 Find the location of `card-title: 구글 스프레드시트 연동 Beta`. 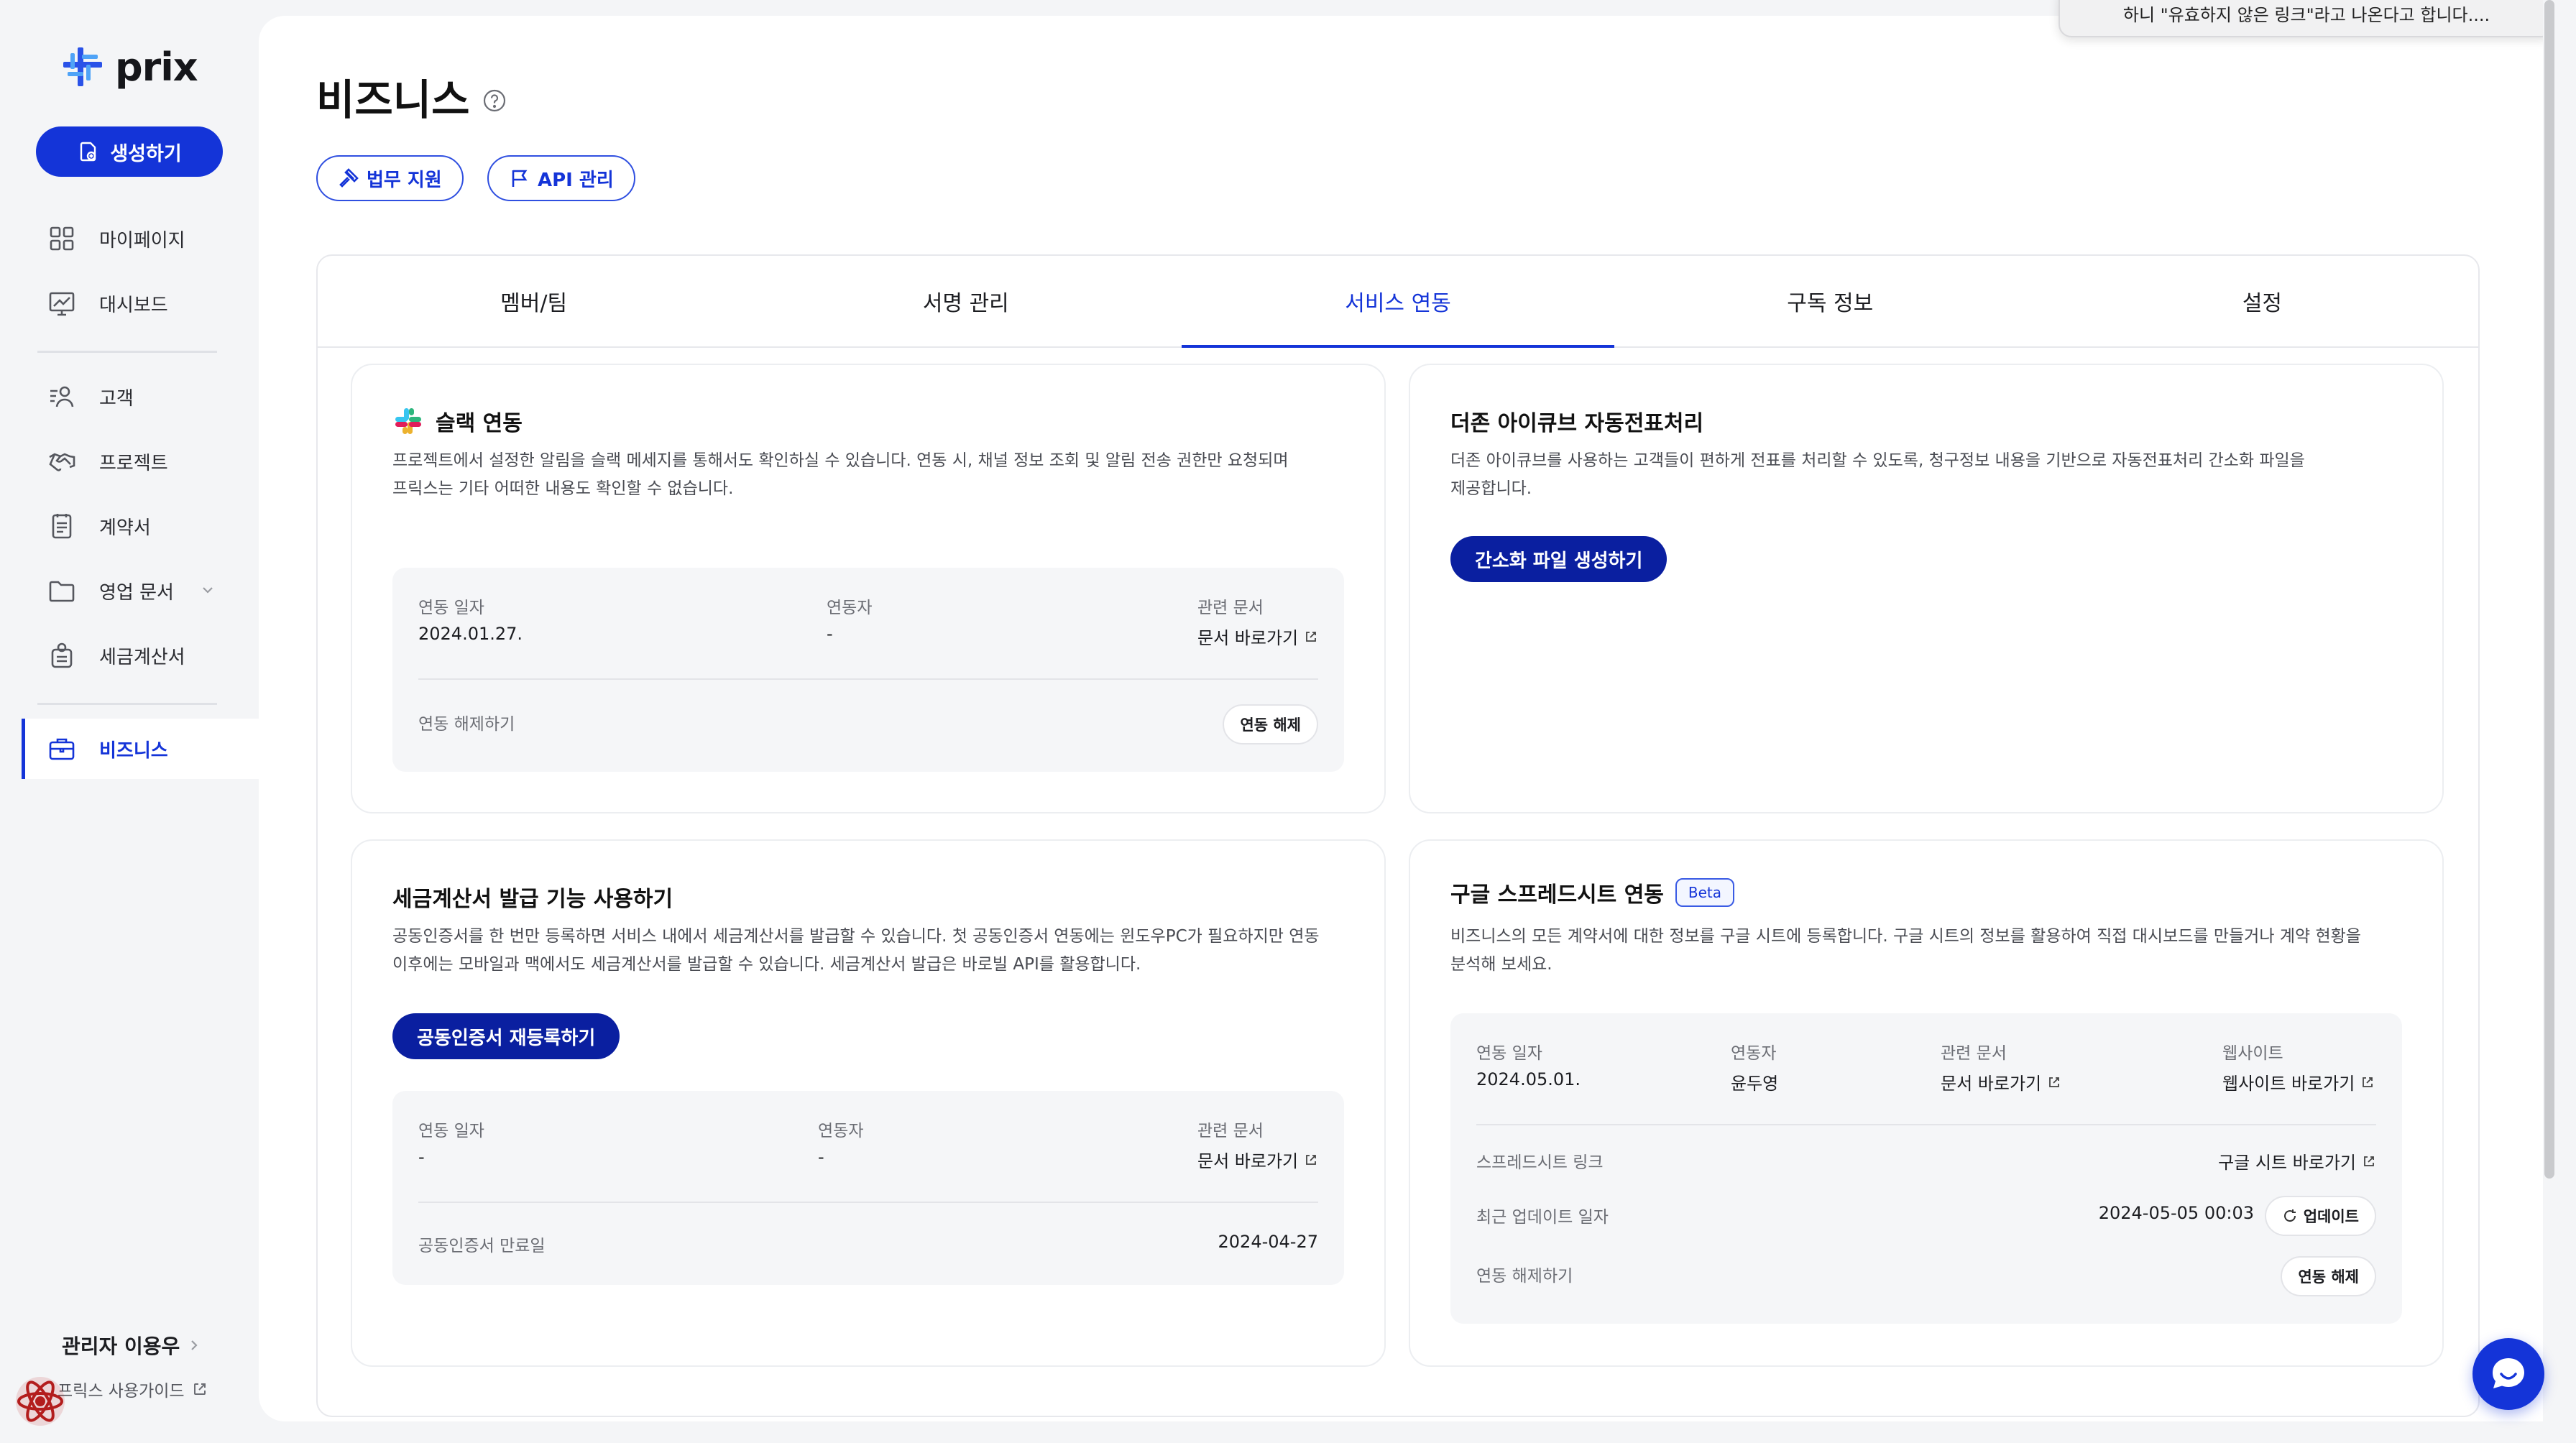

card-title: 구글 스프레드시트 연동 Beta is located at coordinates (1592, 892).